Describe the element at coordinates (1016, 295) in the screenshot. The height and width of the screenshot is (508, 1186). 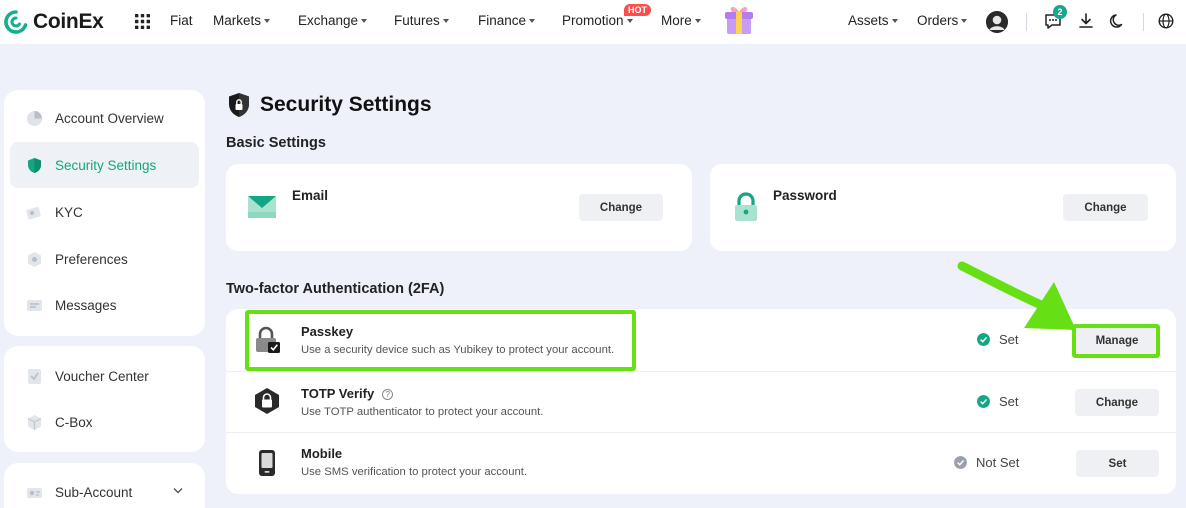
I see `annotation-arrow-icon` at that location.